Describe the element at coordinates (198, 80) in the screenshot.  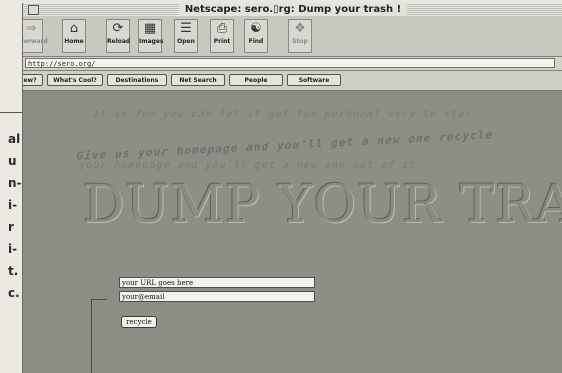
I see `net-search-button: Net Search` at that location.